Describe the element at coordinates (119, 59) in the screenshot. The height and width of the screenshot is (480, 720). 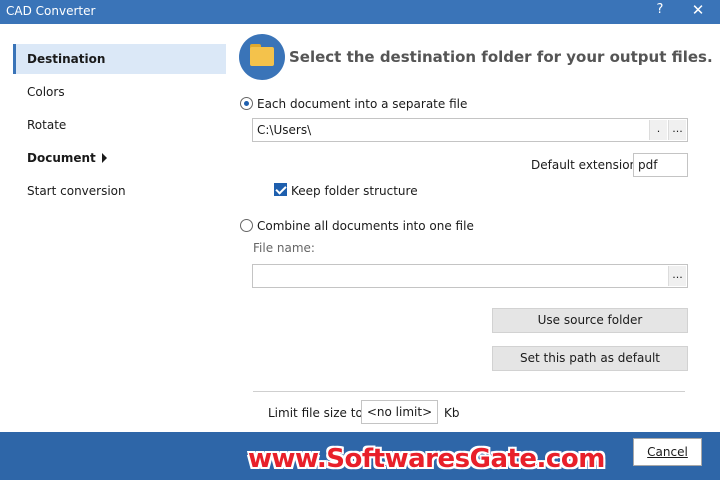
I see `sidebar-item-destination: Destination` at that location.